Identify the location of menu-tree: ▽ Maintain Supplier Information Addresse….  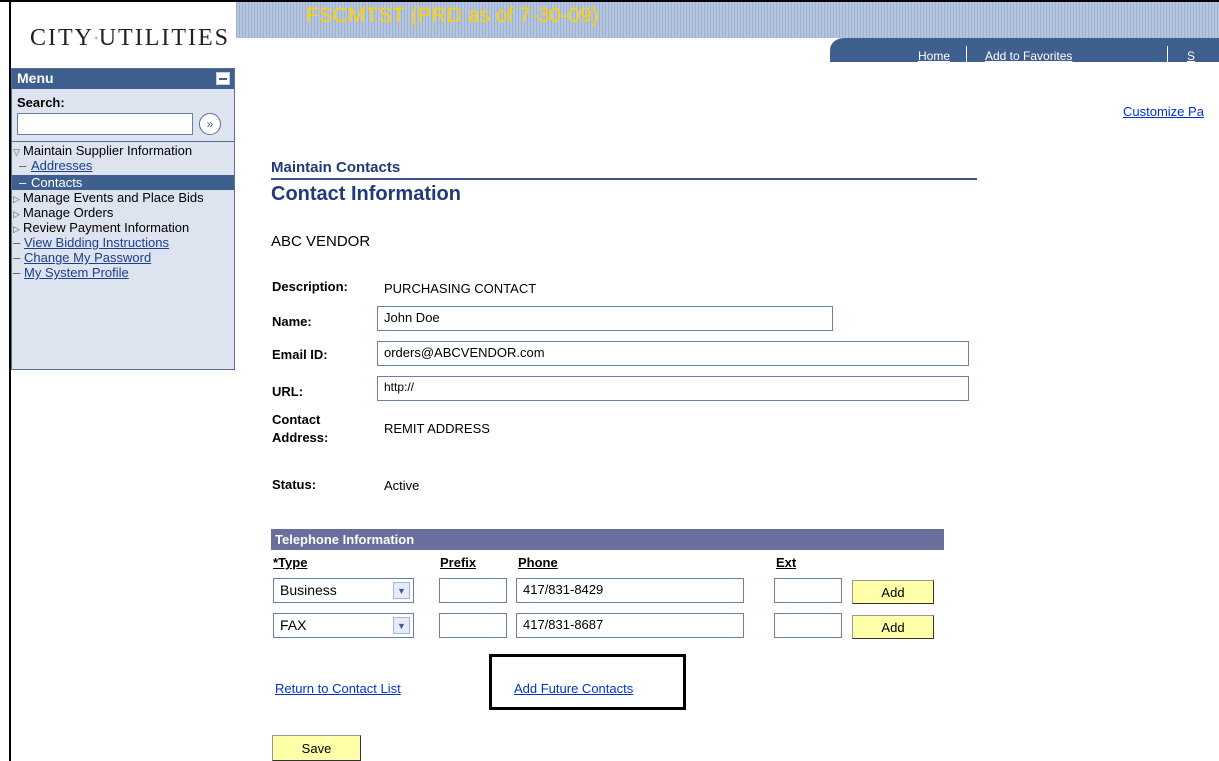
(123, 211).